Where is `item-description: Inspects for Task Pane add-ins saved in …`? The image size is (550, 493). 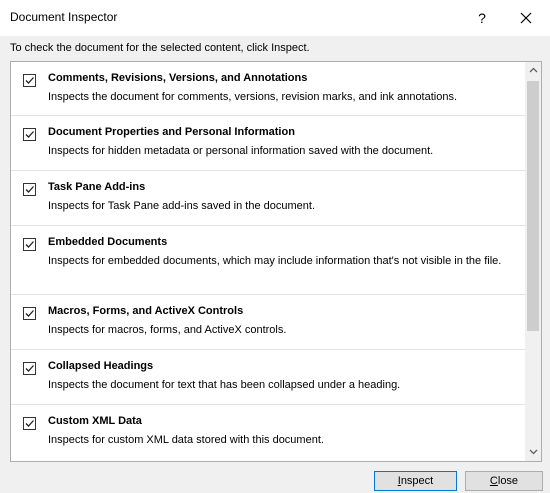
item-description: Inspects for Task Pane add-ins saved in … is located at coordinates (182, 206).